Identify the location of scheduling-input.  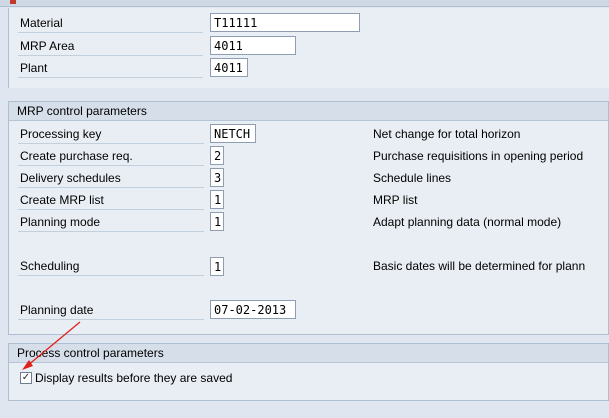
(217, 266).